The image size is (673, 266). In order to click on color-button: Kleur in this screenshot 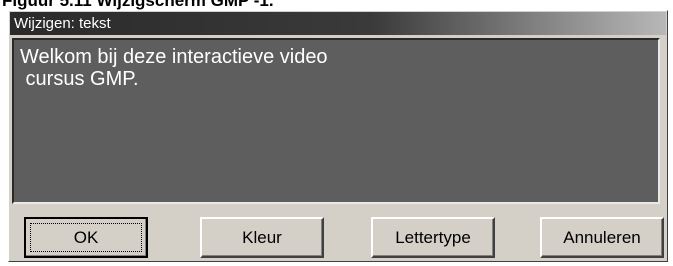, I will do `click(262, 237)`.